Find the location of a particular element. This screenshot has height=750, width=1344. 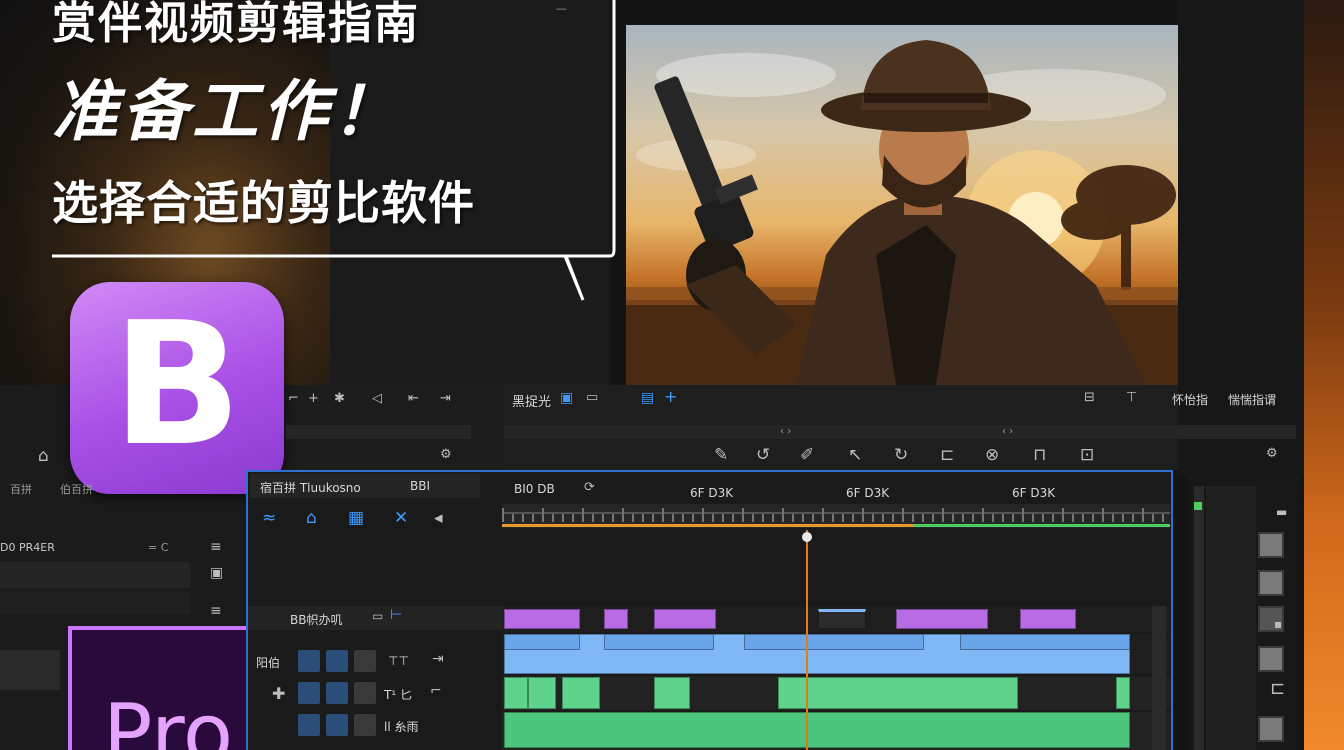

overwrite-icon: ⇥ is located at coordinates (445, 398).